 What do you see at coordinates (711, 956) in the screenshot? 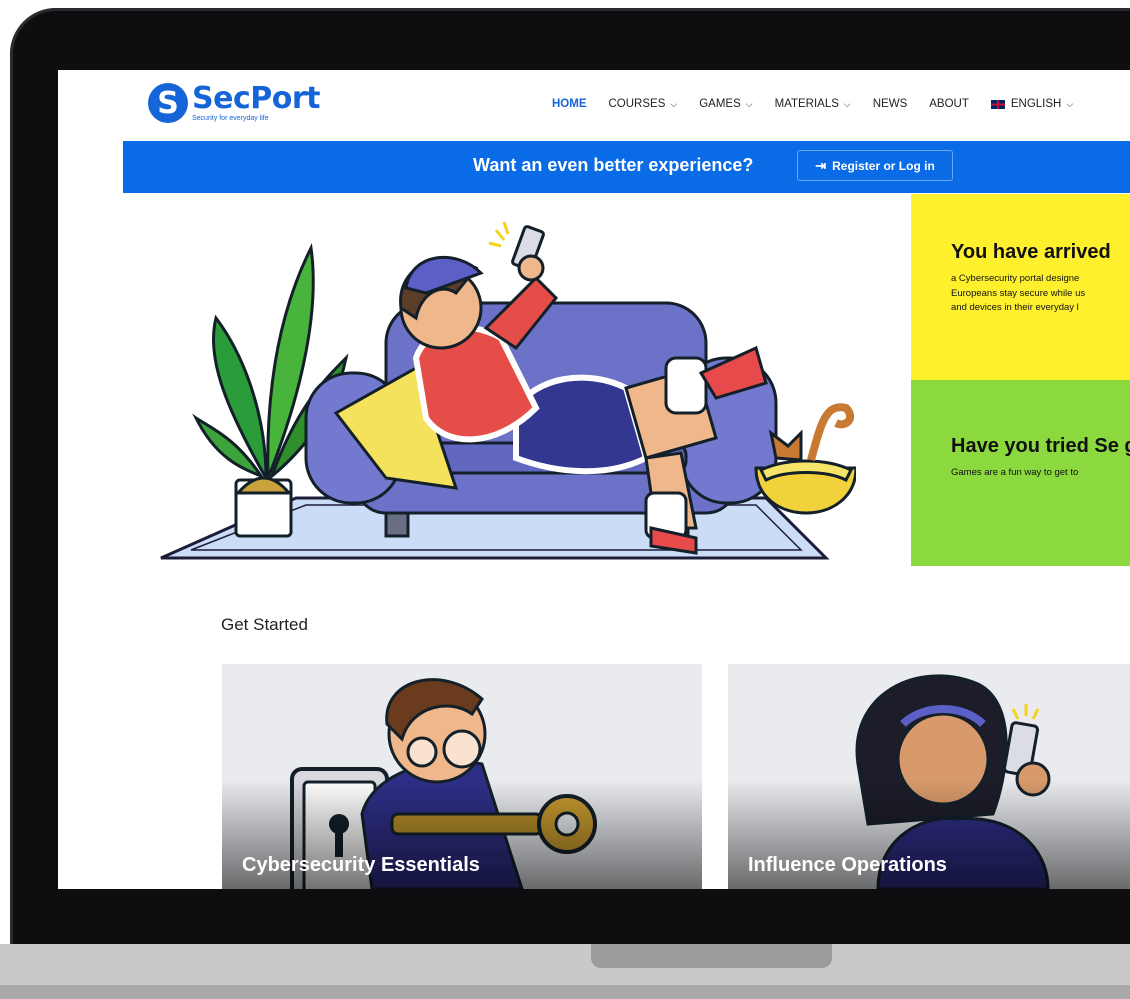
I see `laptop-hinge-notch` at bounding box center [711, 956].